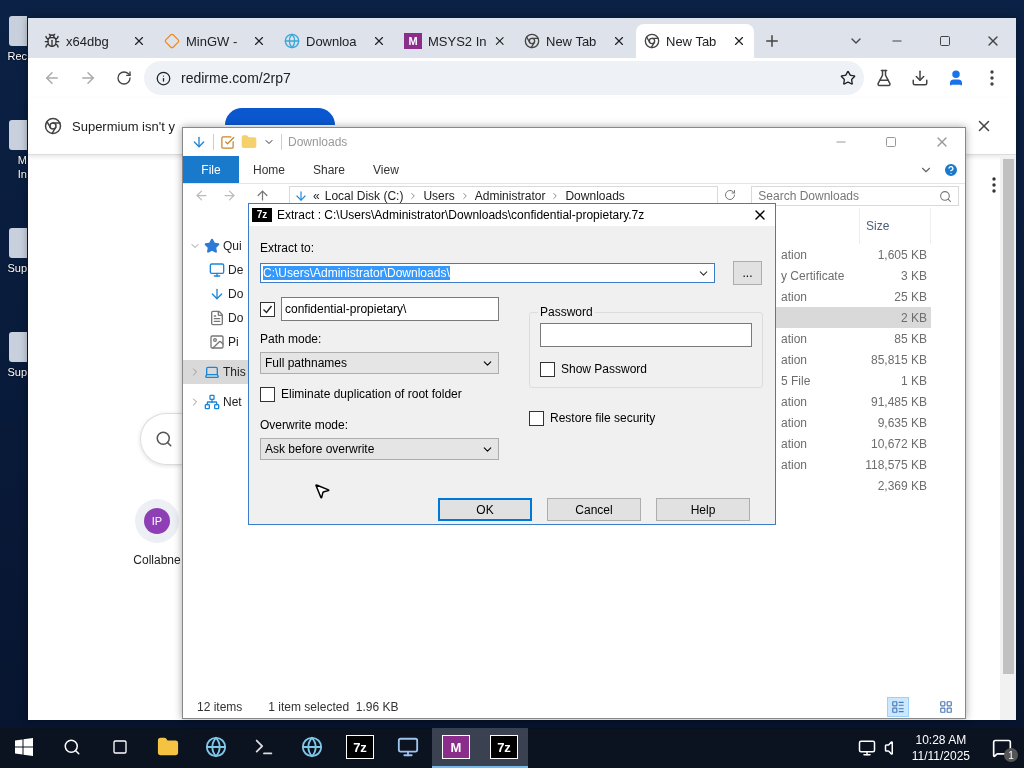 The width and height of the screenshot is (1024, 768). What do you see at coordinates (896, 465) in the screenshot?
I see `table-cell-text: 118,575 KB` at bounding box center [896, 465].